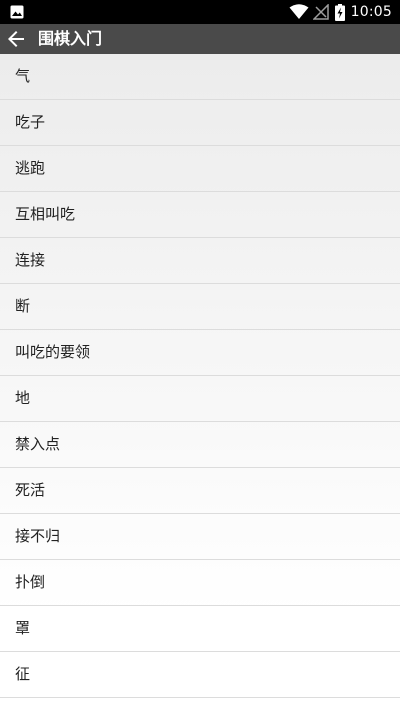 Image resolution: width=400 pixels, height=711 pixels. Describe the element at coordinates (53, 352) in the screenshot. I see `list-item-label: 叫吃的要领` at that location.